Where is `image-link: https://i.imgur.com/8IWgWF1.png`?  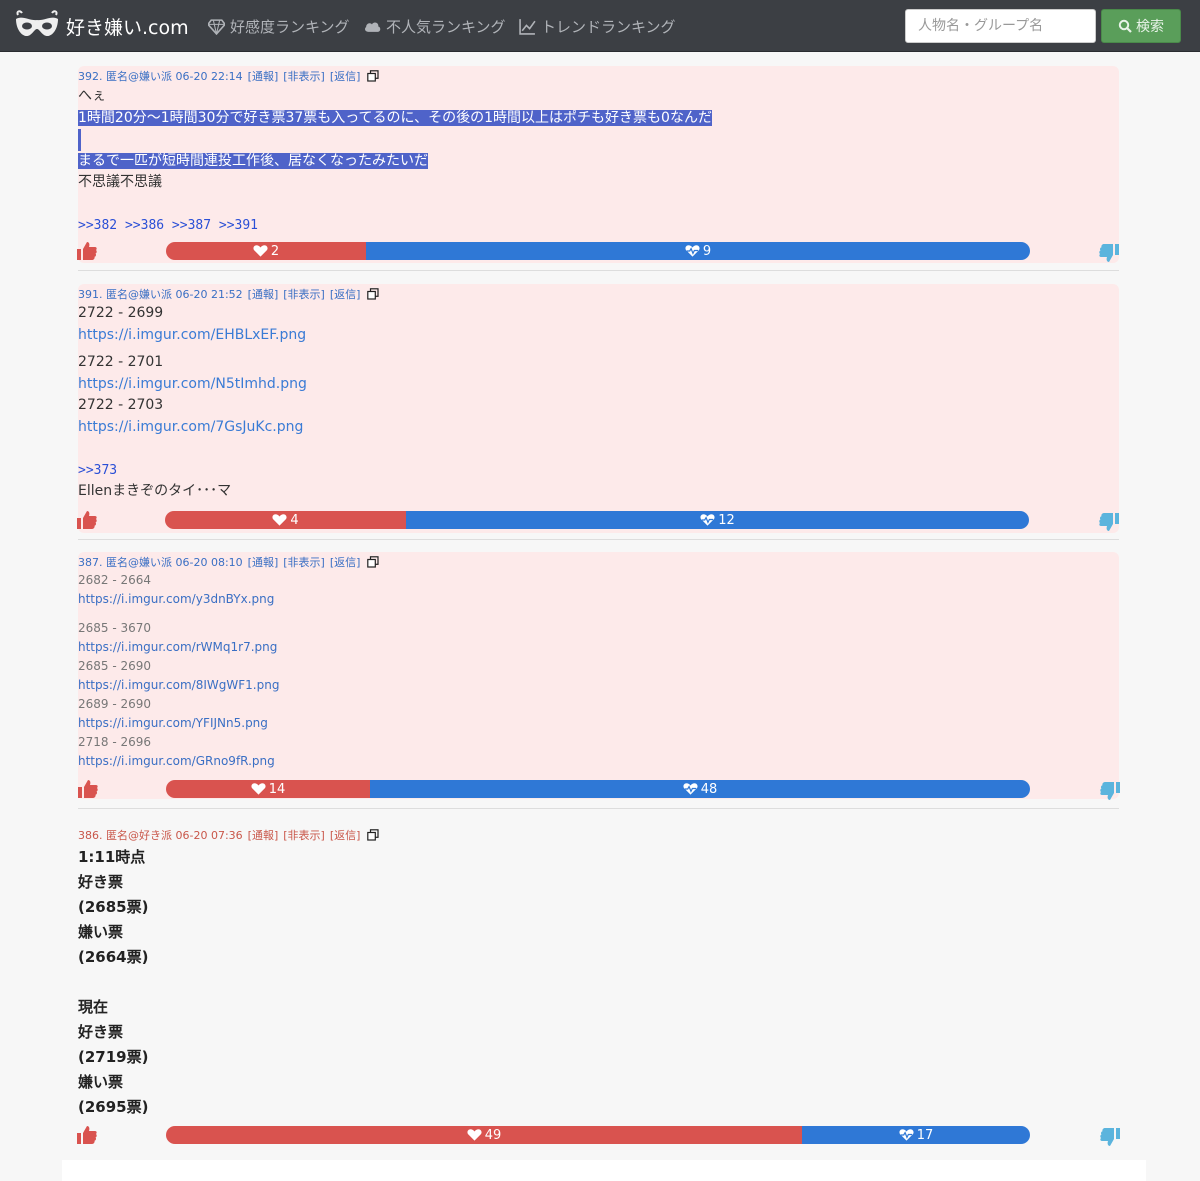
image-link: https://i.imgur.com/8IWgWF1.png is located at coordinates (578, 685).